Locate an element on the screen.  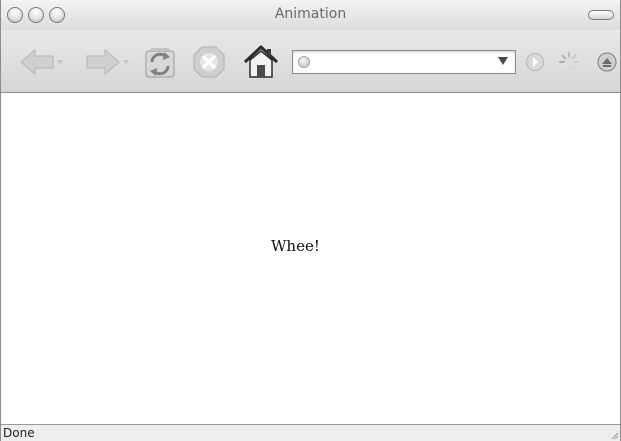
navigation-toolbar is located at coordinates (310, 61).